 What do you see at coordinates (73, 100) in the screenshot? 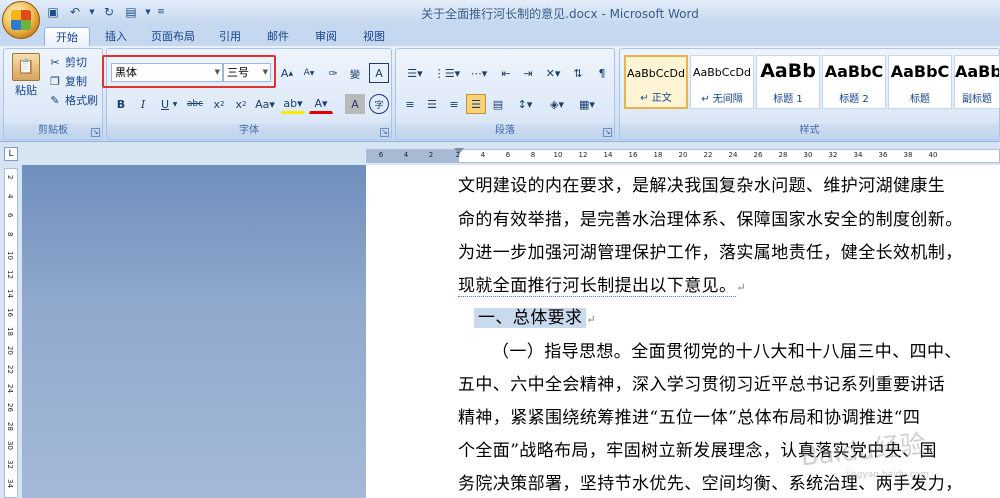
I see `format-painter-button: ✎ 格式刷` at bounding box center [73, 100].